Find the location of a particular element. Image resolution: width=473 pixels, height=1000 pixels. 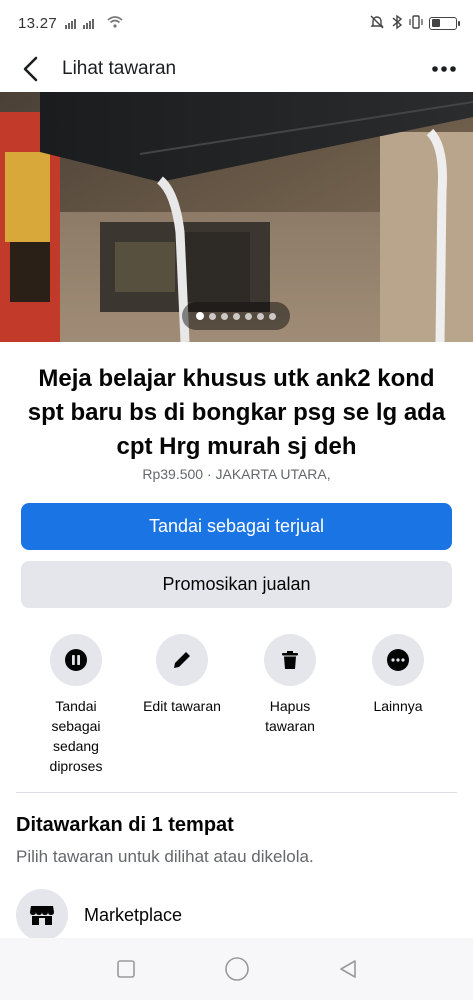

photo-pagination is located at coordinates (236, 316).